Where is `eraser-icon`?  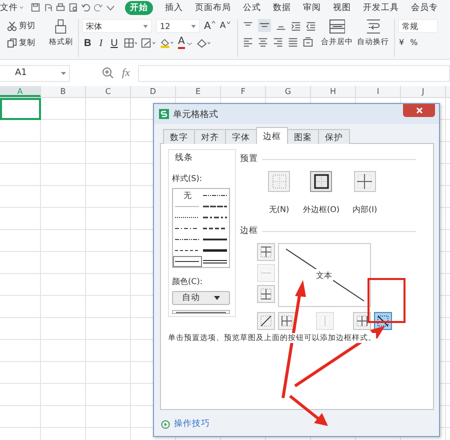
eraser-icon is located at coordinates (203, 43).